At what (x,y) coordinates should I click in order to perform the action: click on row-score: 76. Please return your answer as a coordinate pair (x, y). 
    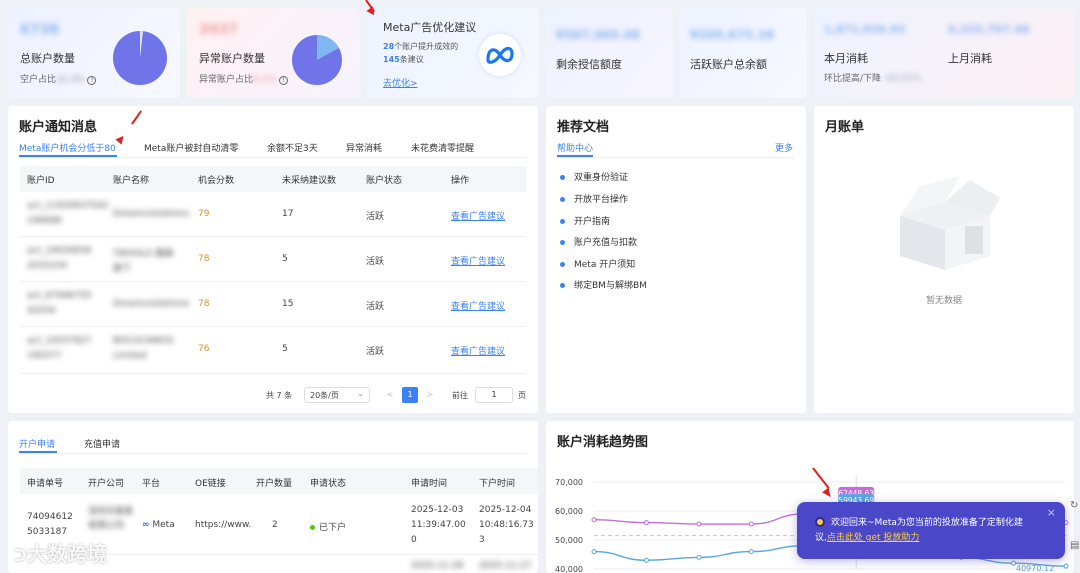
    Looking at the image, I should click on (204, 349).